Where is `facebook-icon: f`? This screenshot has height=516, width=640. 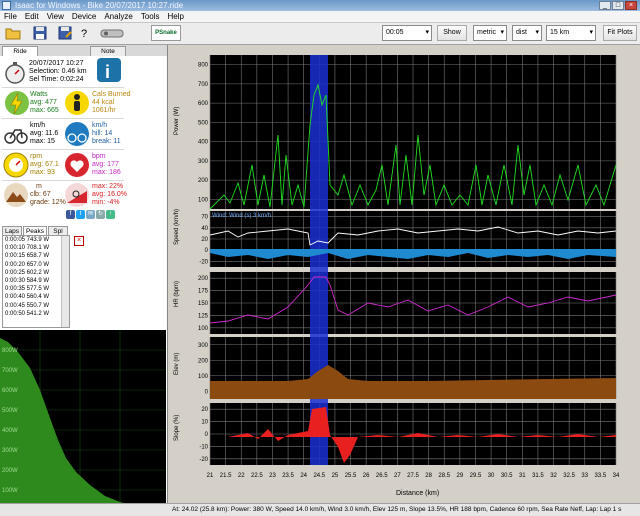
facebook-icon: f is located at coordinates (70, 214).